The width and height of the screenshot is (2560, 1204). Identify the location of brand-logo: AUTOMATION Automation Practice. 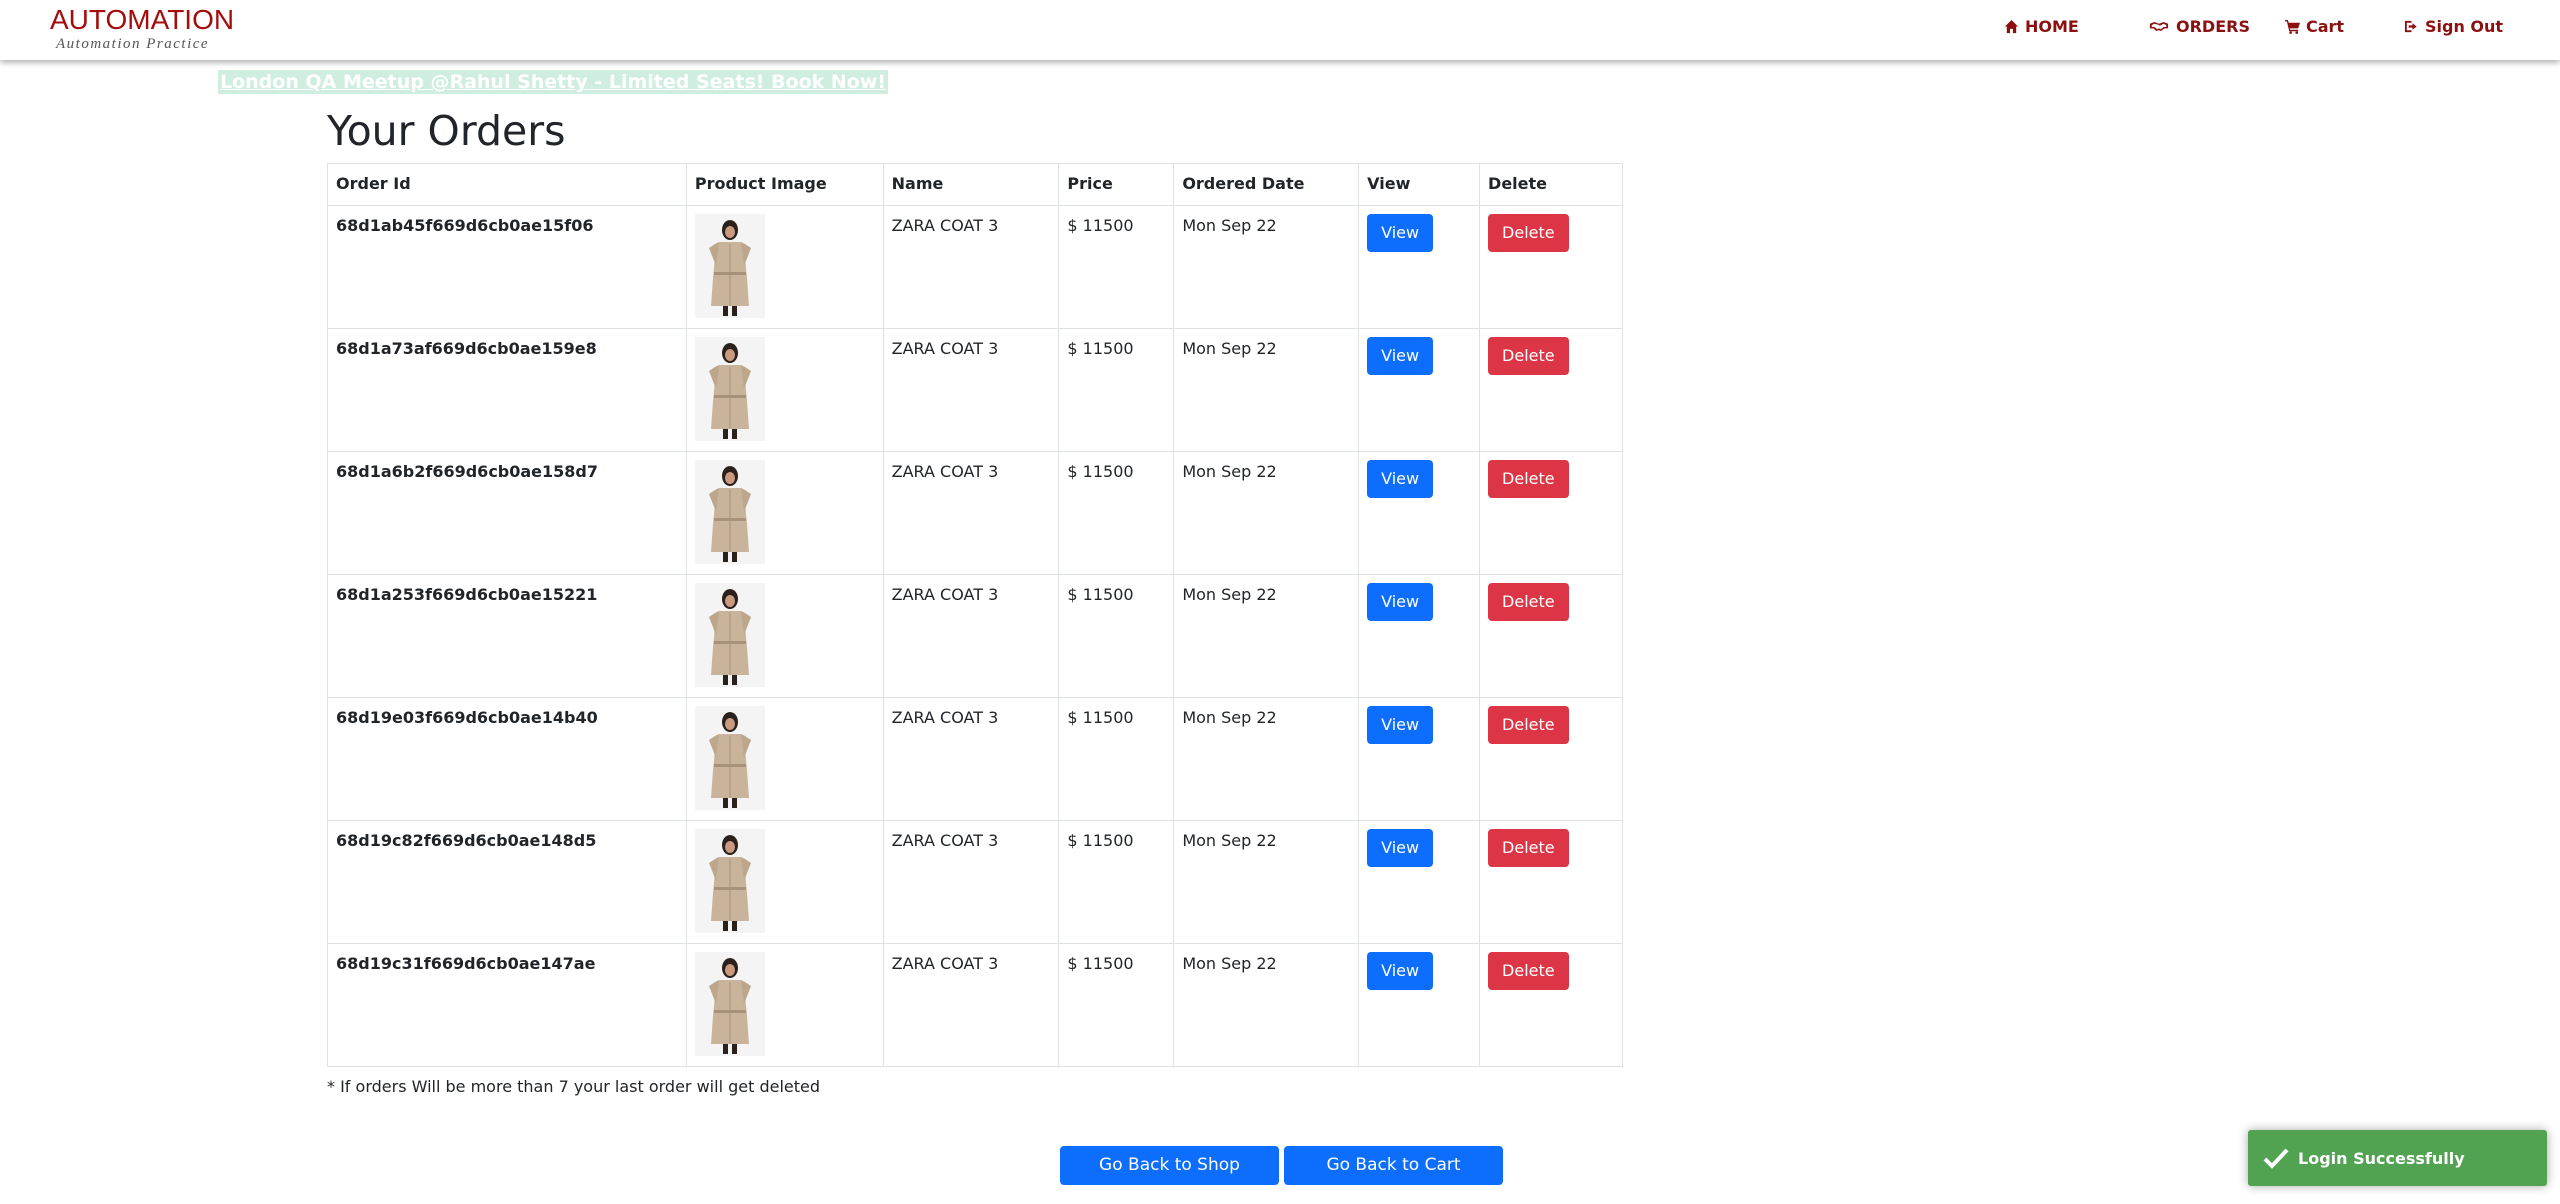
(142, 28).